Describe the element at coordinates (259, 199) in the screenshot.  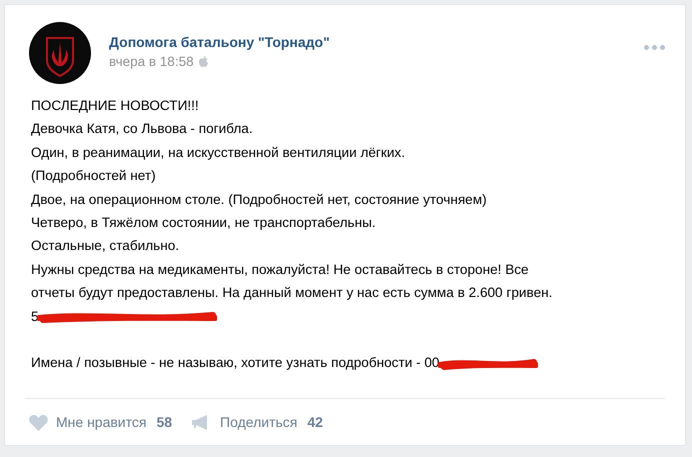
I see `post-text-line: Двое, на операционном столе. (Подробностей нет, состояние уточняем)` at that location.